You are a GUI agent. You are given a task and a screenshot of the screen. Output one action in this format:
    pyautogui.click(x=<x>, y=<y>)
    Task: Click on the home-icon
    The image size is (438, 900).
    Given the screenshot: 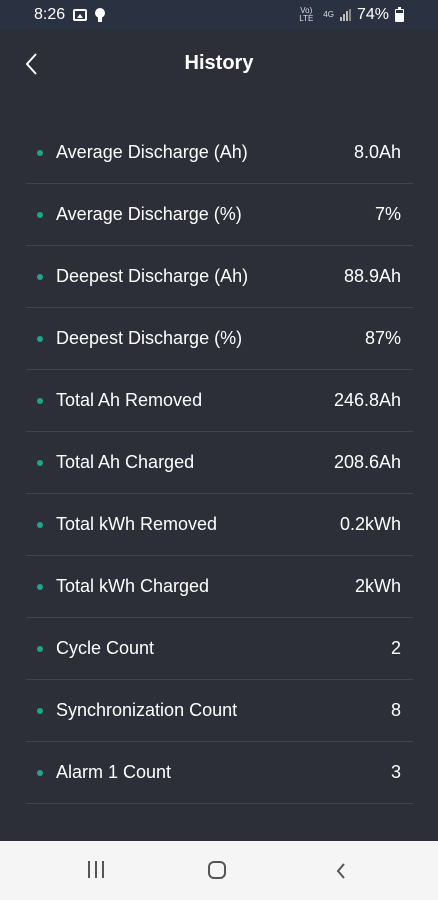 What is the action you would take?
    pyautogui.click(x=218, y=871)
    